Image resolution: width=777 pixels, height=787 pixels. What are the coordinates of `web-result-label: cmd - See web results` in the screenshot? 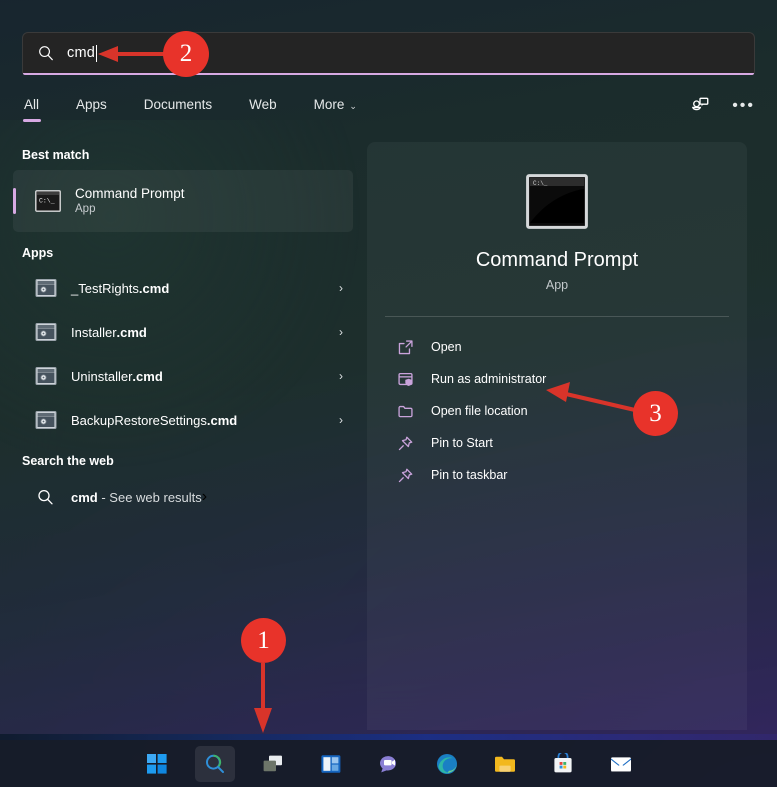 It's located at (136, 497).